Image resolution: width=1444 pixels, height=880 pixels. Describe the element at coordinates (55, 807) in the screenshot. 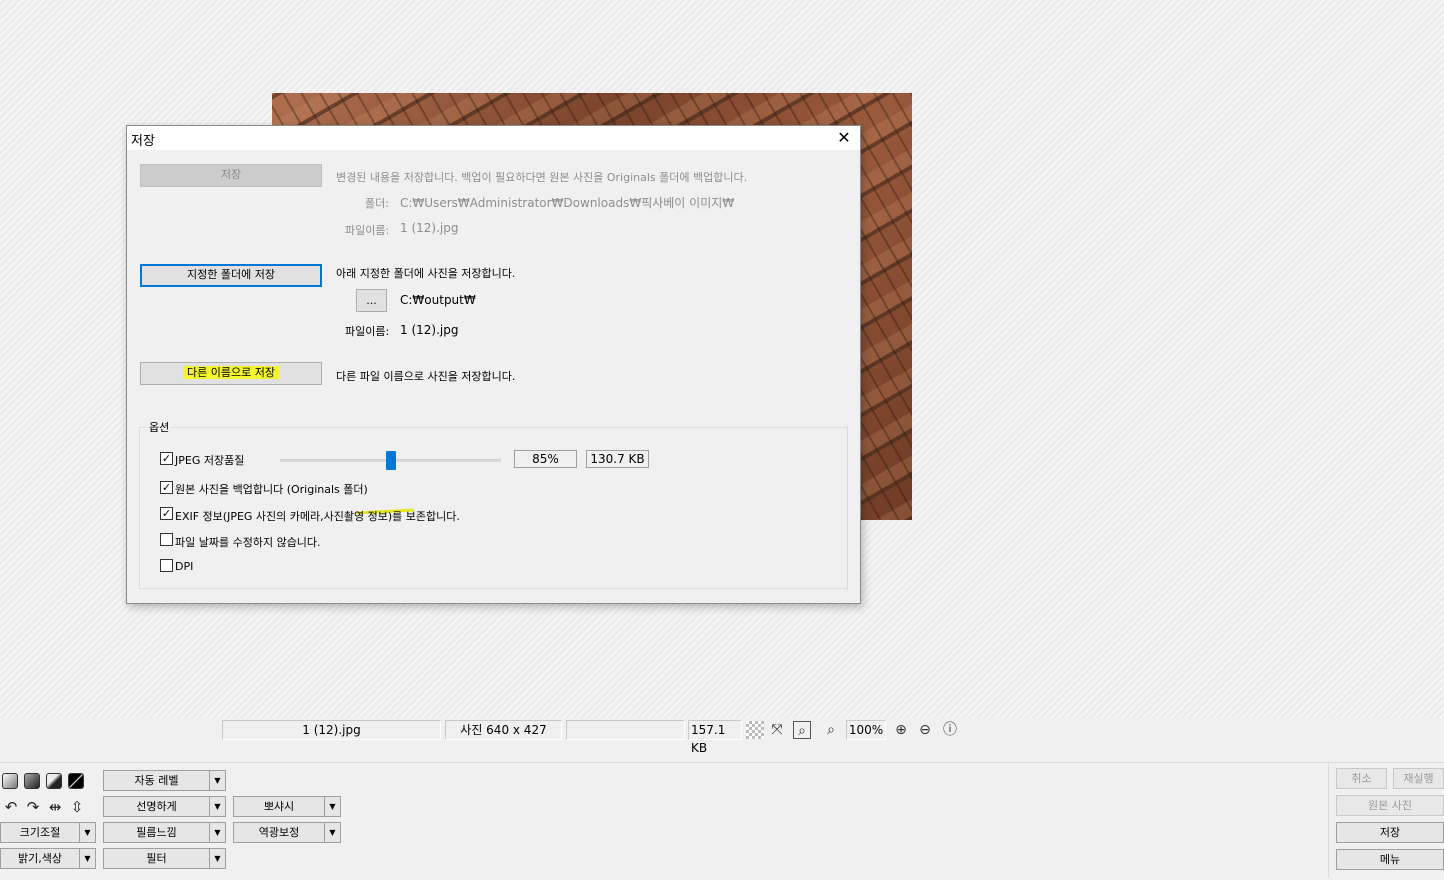

I see `flip-horizontal-icon: ⇹` at that location.